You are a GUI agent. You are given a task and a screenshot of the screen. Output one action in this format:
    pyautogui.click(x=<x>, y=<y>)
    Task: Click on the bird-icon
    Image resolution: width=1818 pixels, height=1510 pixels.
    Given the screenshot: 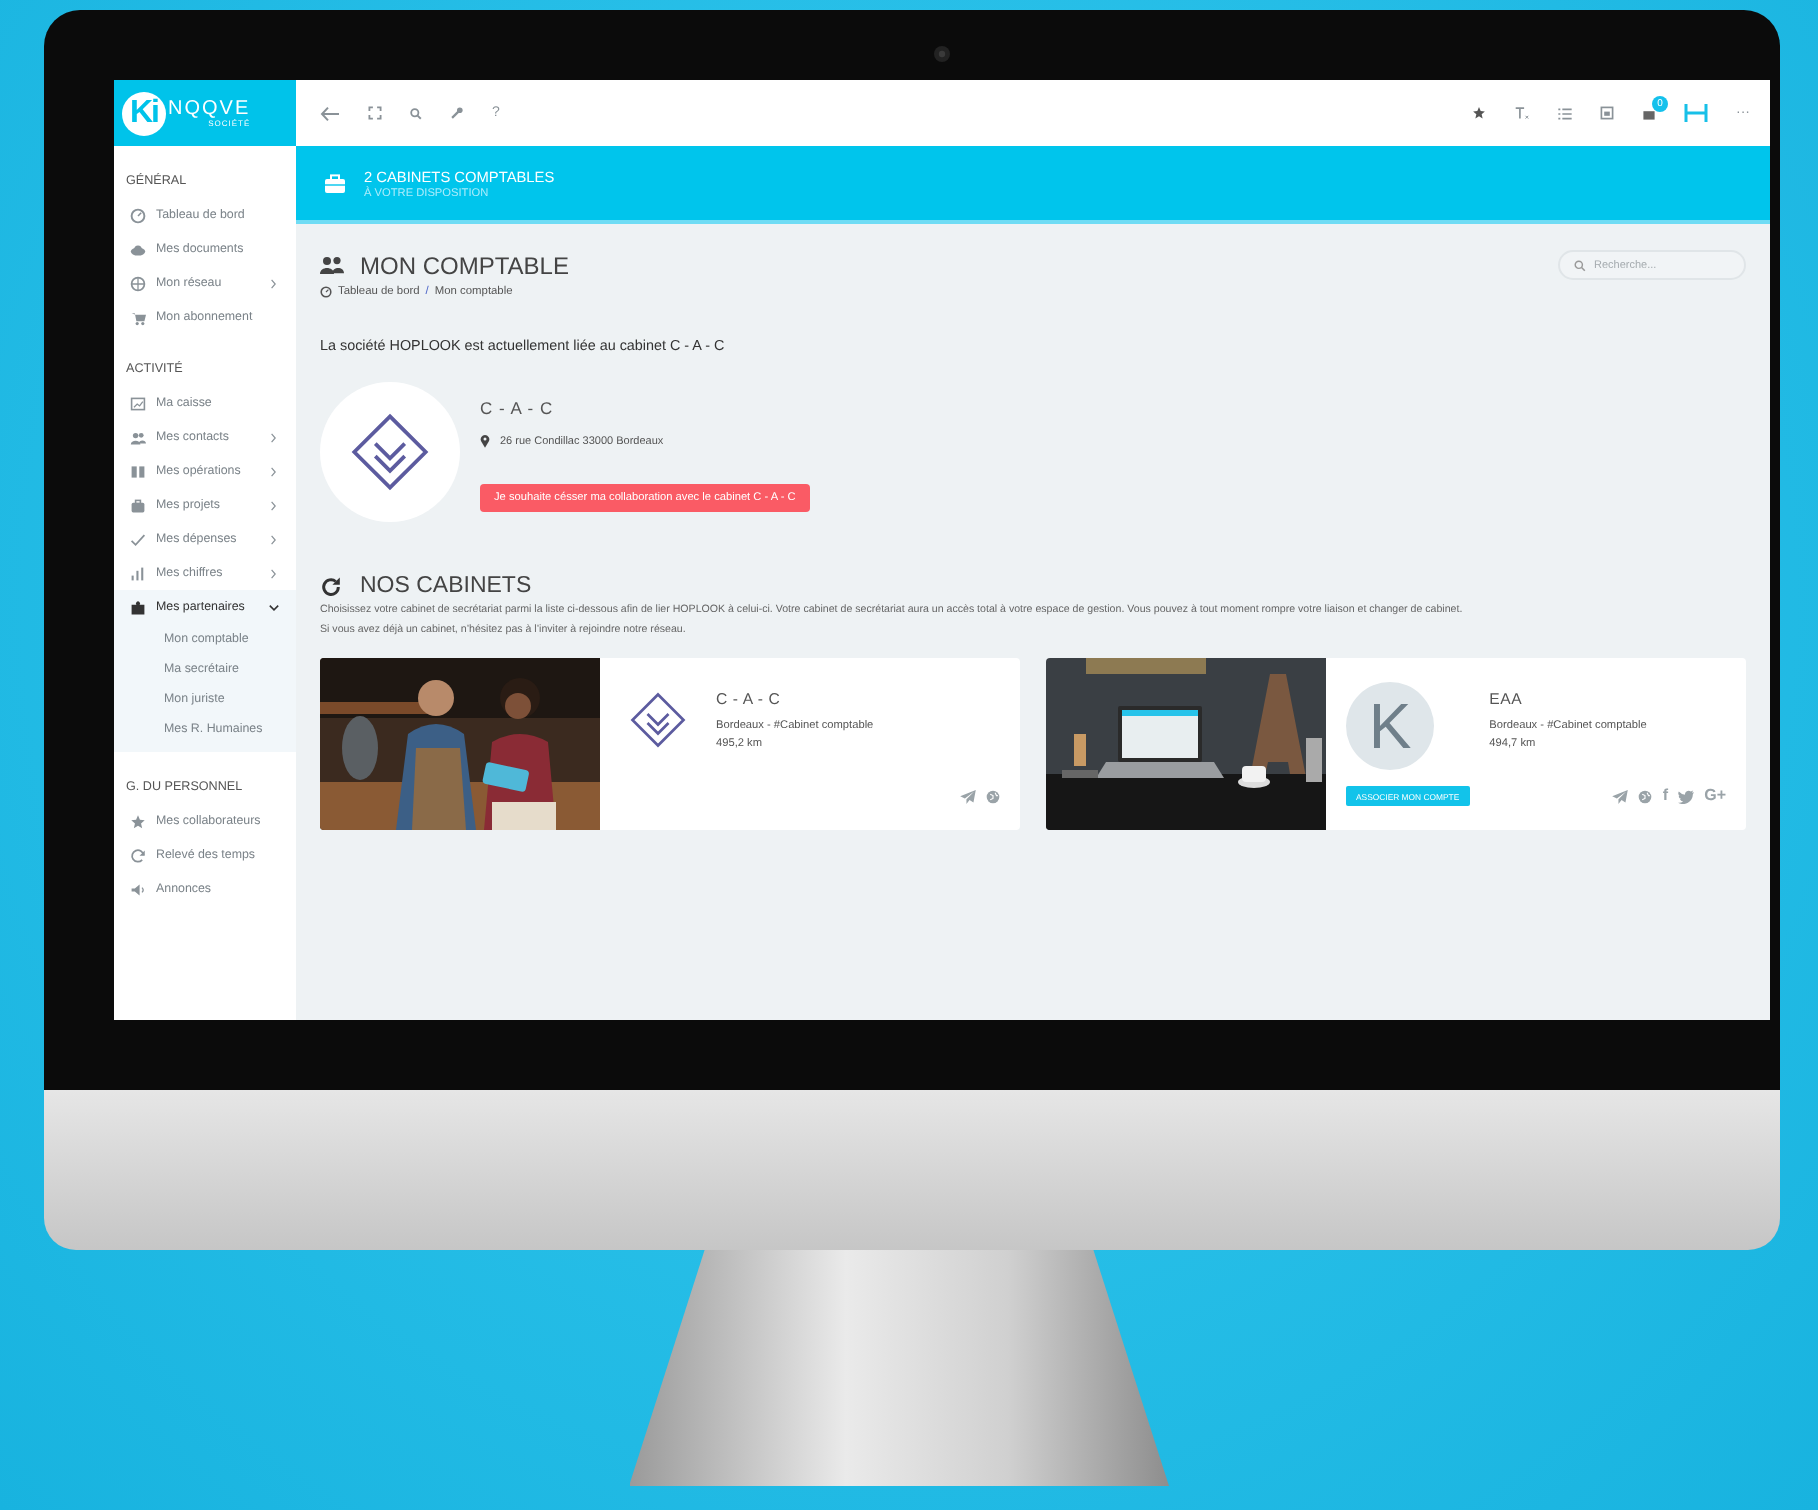 What is the action you would take?
    pyautogui.click(x=1686, y=796)
    